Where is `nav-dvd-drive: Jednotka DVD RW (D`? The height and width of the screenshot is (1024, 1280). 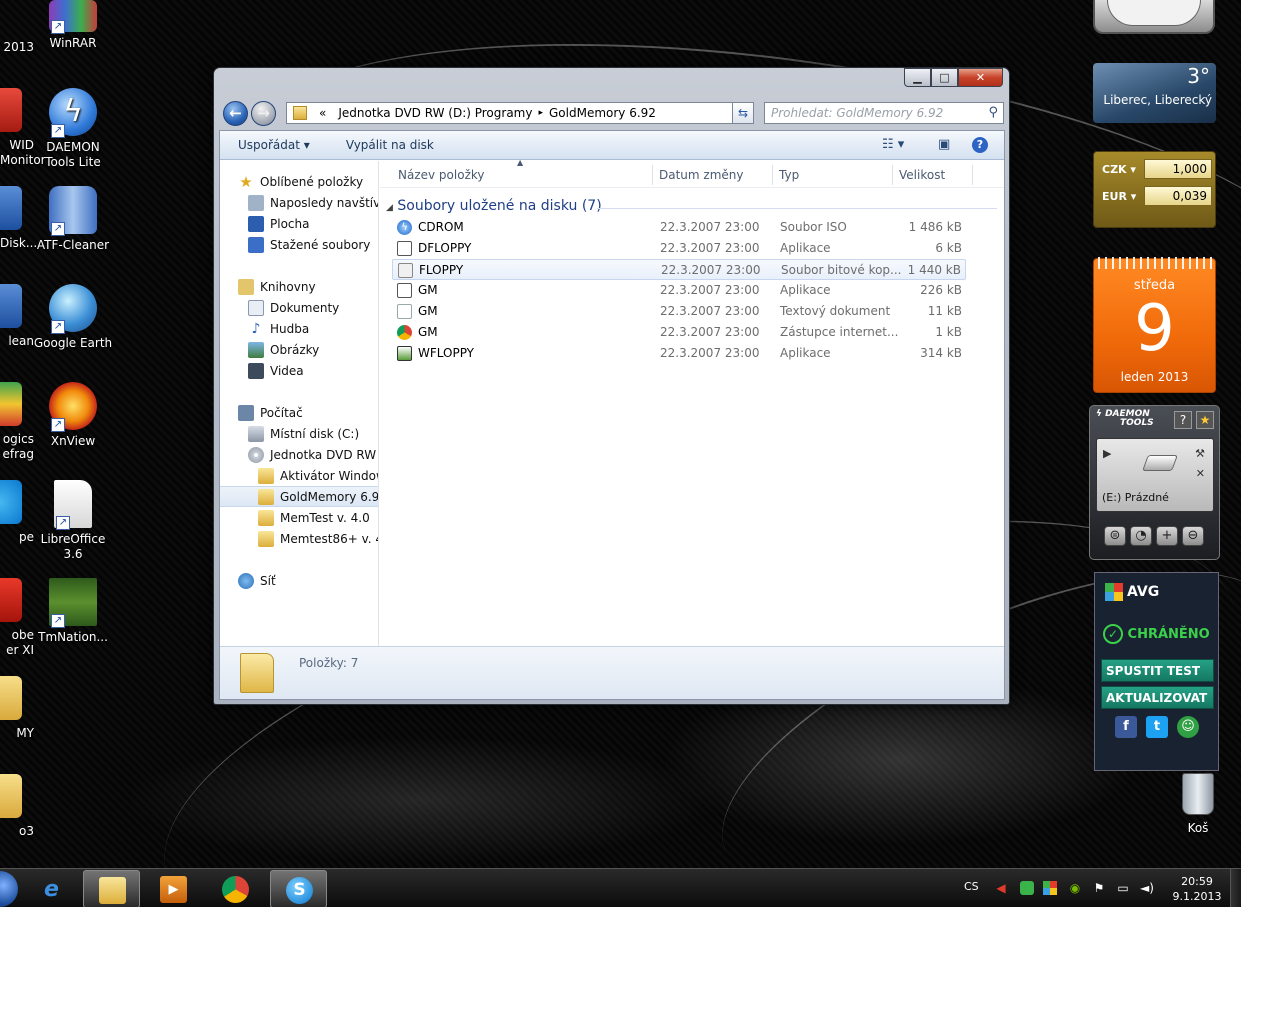
nav-dvd-drive: Jednotka DVD RW (D is located at coordinates (299, 454).